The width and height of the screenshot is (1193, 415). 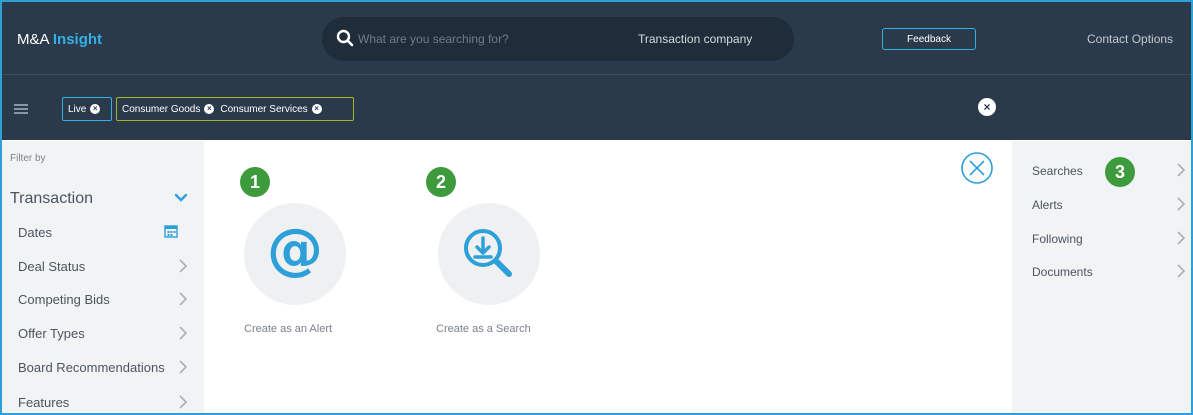 I want to click on feedback-button: Feedback, so click(x=929, y=39).